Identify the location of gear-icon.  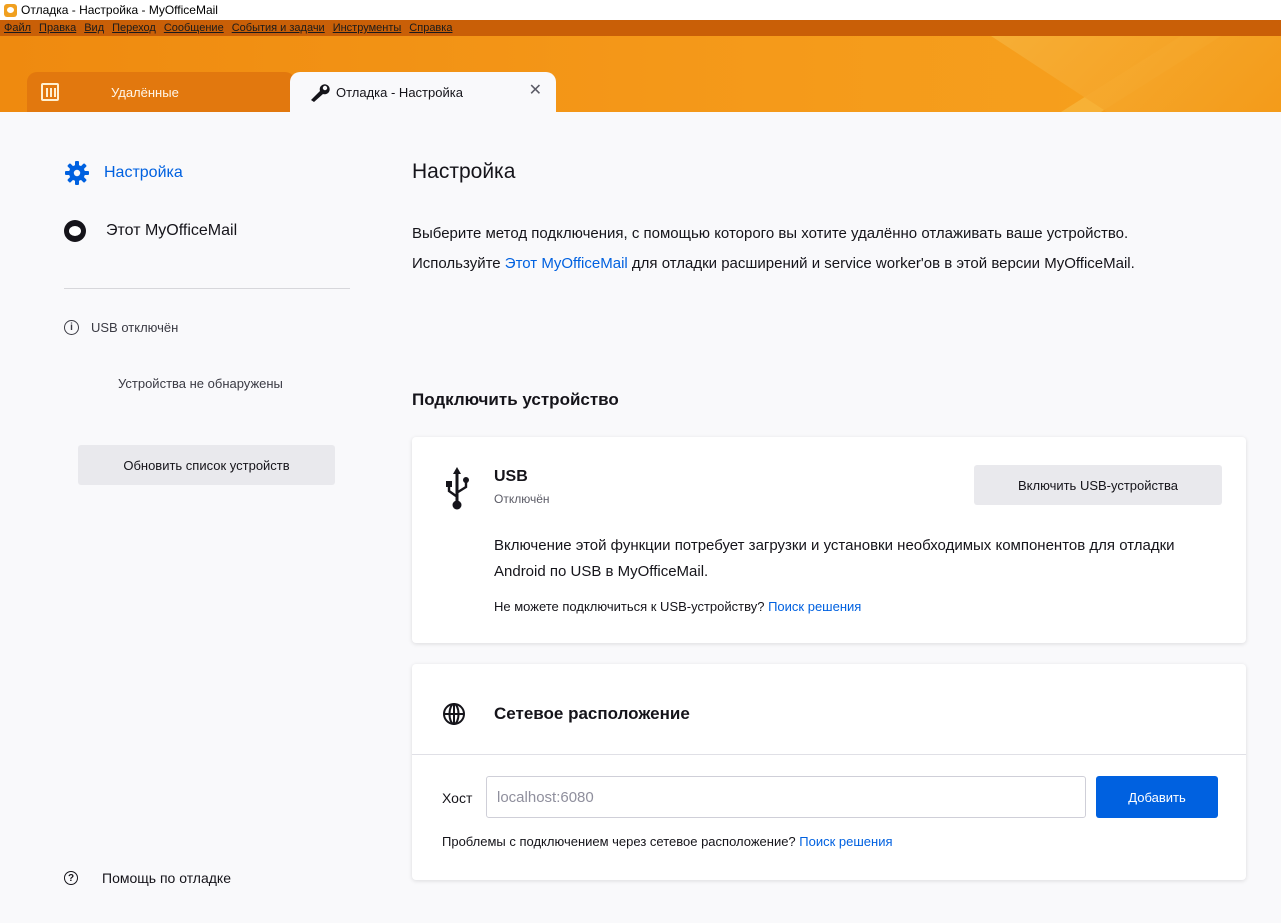
(77, 173).